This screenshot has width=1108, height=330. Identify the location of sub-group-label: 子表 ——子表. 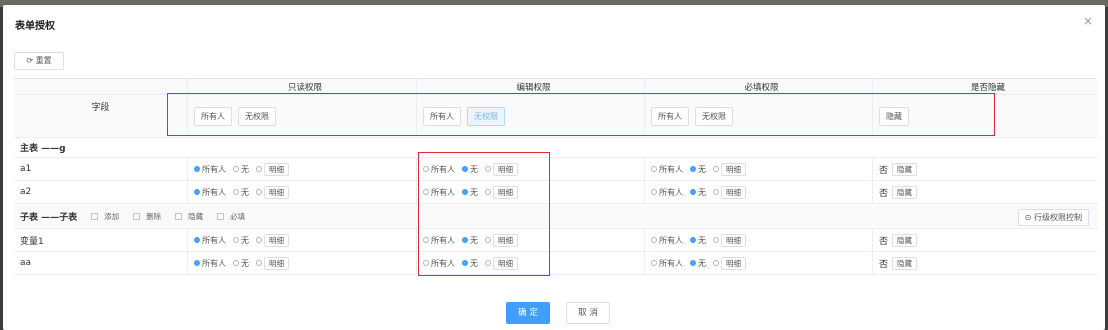
(49, 217).